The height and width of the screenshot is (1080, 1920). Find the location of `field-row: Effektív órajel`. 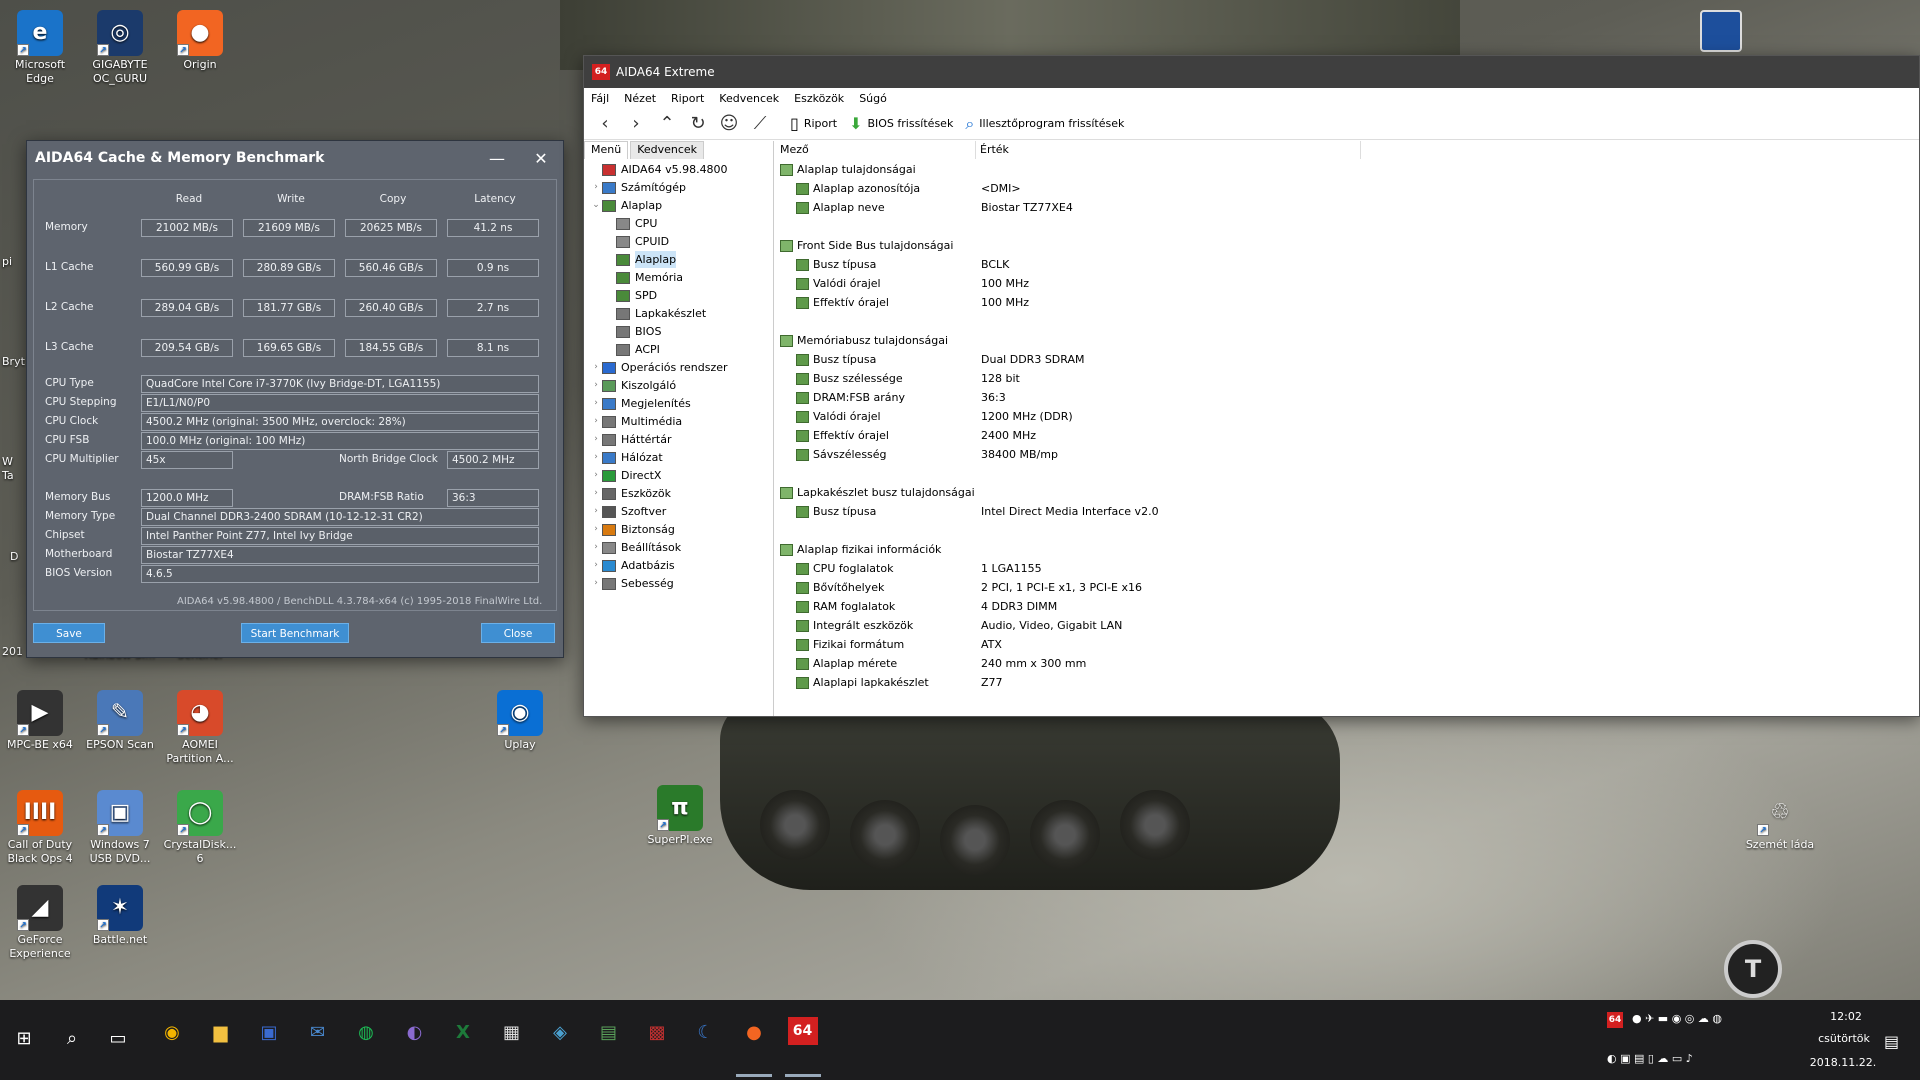

field-row: Effektív órajel is located at coordinates (842, 302).